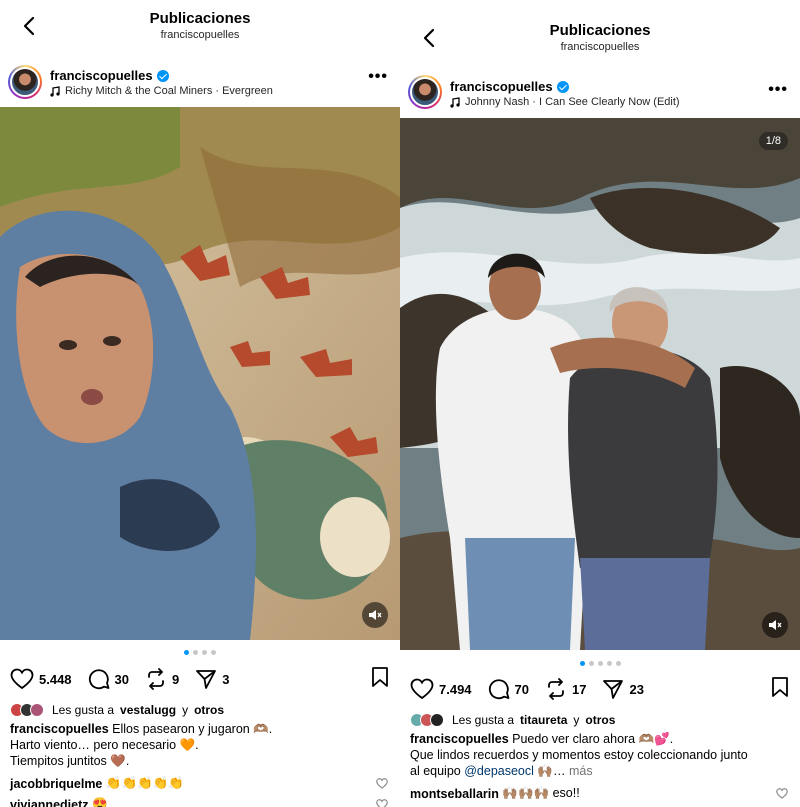 This screenshot has width=800, height=807. I want to click on caption-line-1: Ellos pasearon y jugaron 🫶🏽., so click(192, 729).